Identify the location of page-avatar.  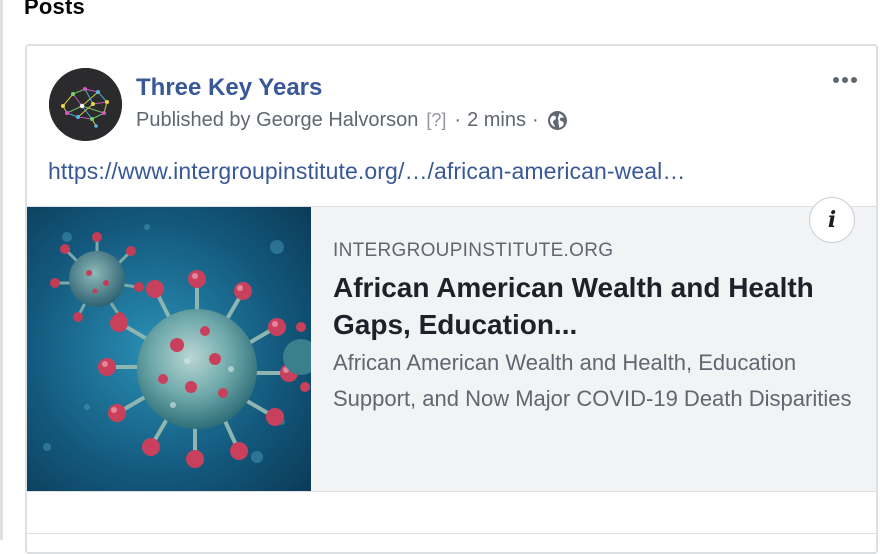
(85, 104).